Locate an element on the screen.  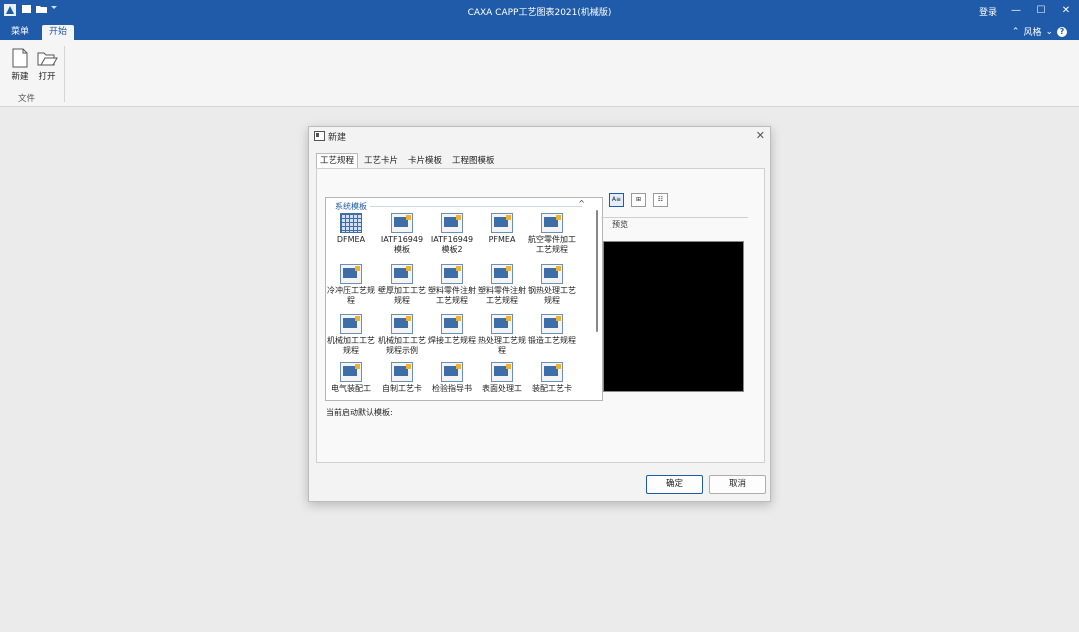
title-bar: CAXA CAPP工艺图表2021(机械版) 登录 — ☐ ✕ is located at coordinates (539, 11).